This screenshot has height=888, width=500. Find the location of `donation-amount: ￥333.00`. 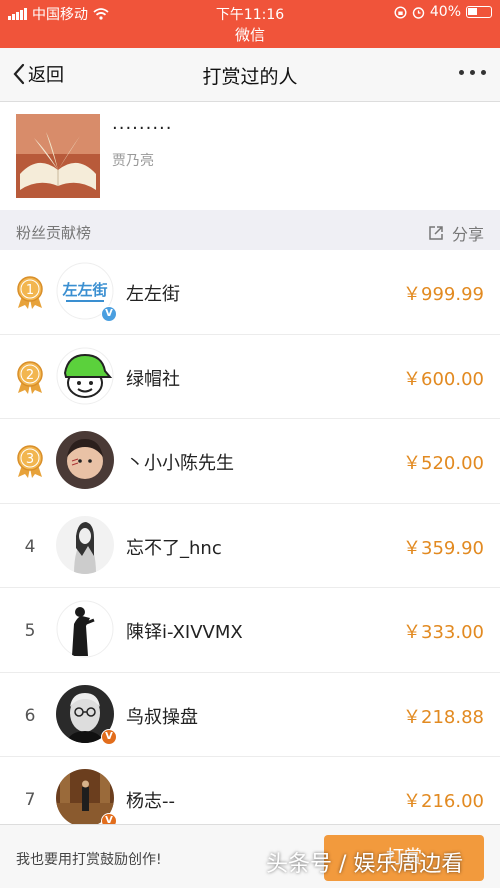

donation-amount: ￥333.00 is located at coordinates (443, 632).